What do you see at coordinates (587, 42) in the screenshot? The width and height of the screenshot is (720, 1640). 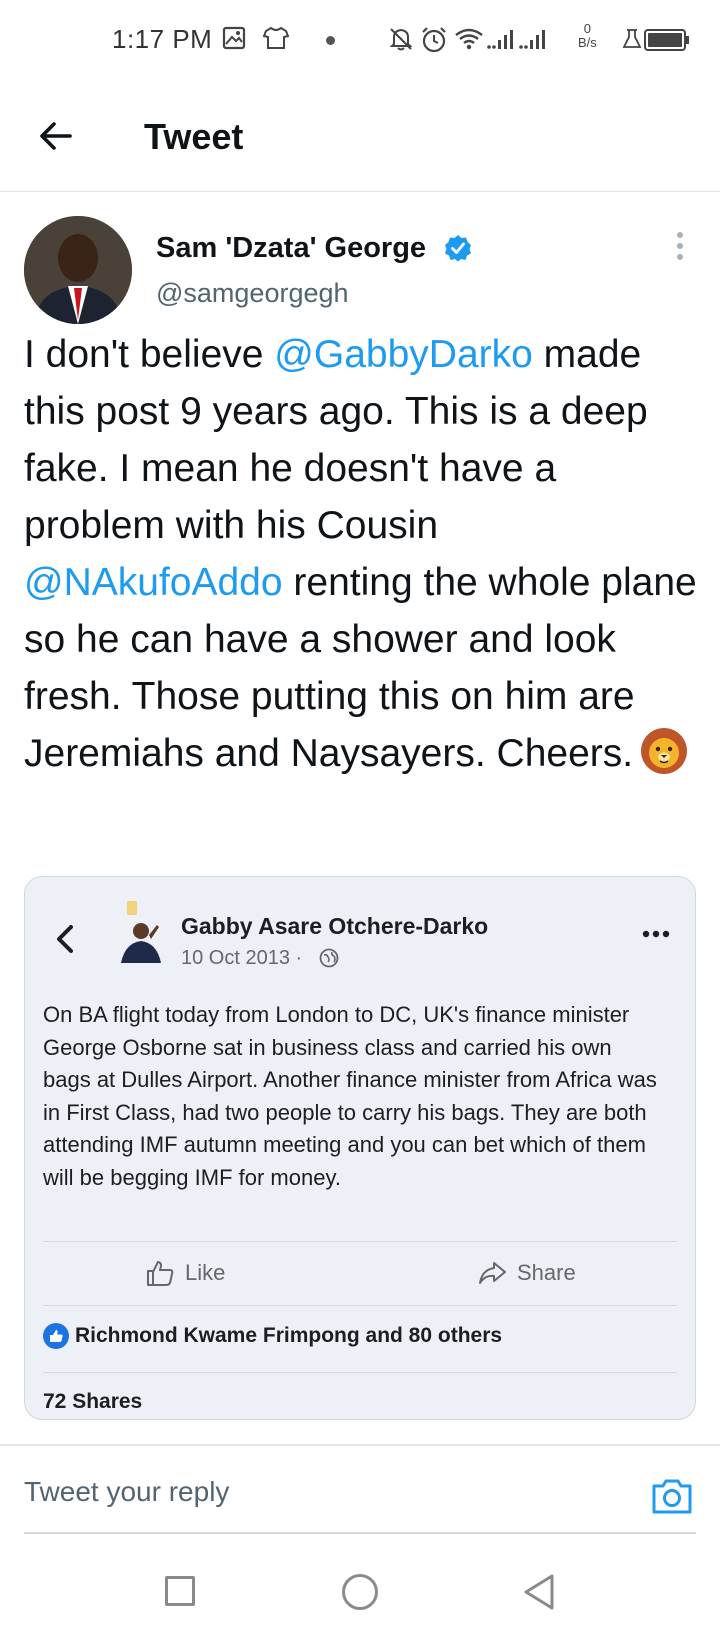 I see `net-speed-unit: B/s` at bounding box center [587, 42].